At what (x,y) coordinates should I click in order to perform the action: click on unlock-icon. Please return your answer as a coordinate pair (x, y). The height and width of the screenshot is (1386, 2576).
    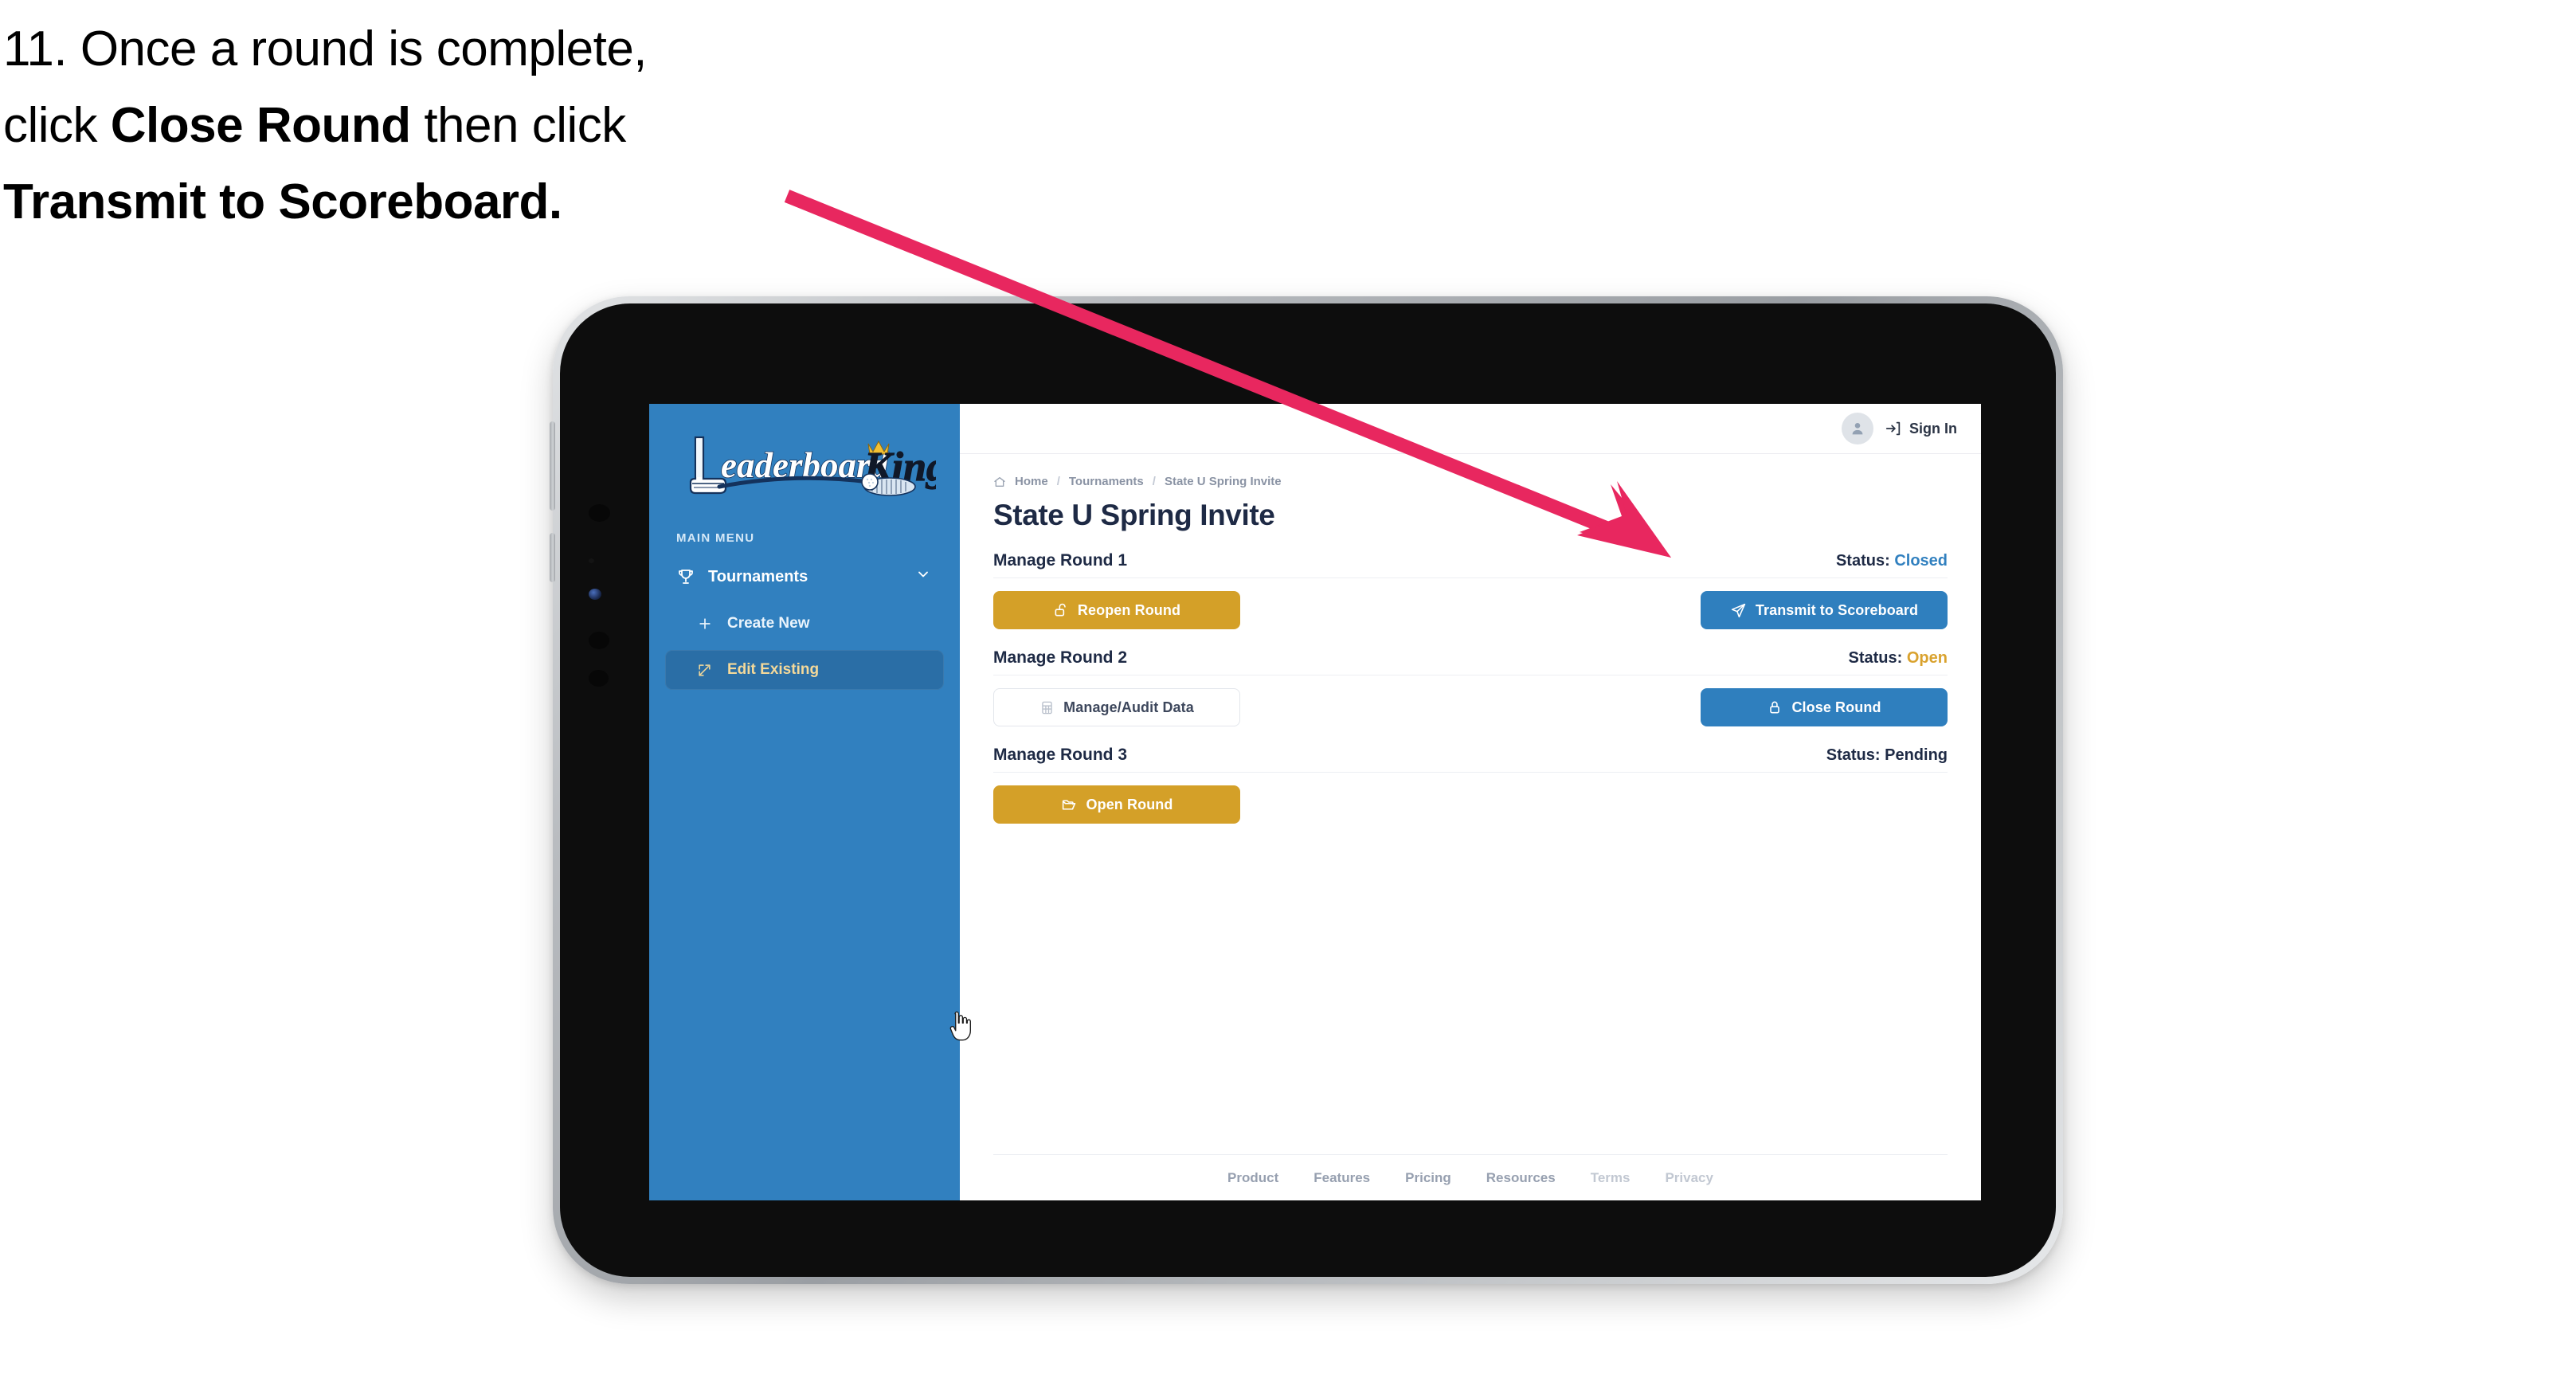
    Looking at the image, I should click on (1061, 610).